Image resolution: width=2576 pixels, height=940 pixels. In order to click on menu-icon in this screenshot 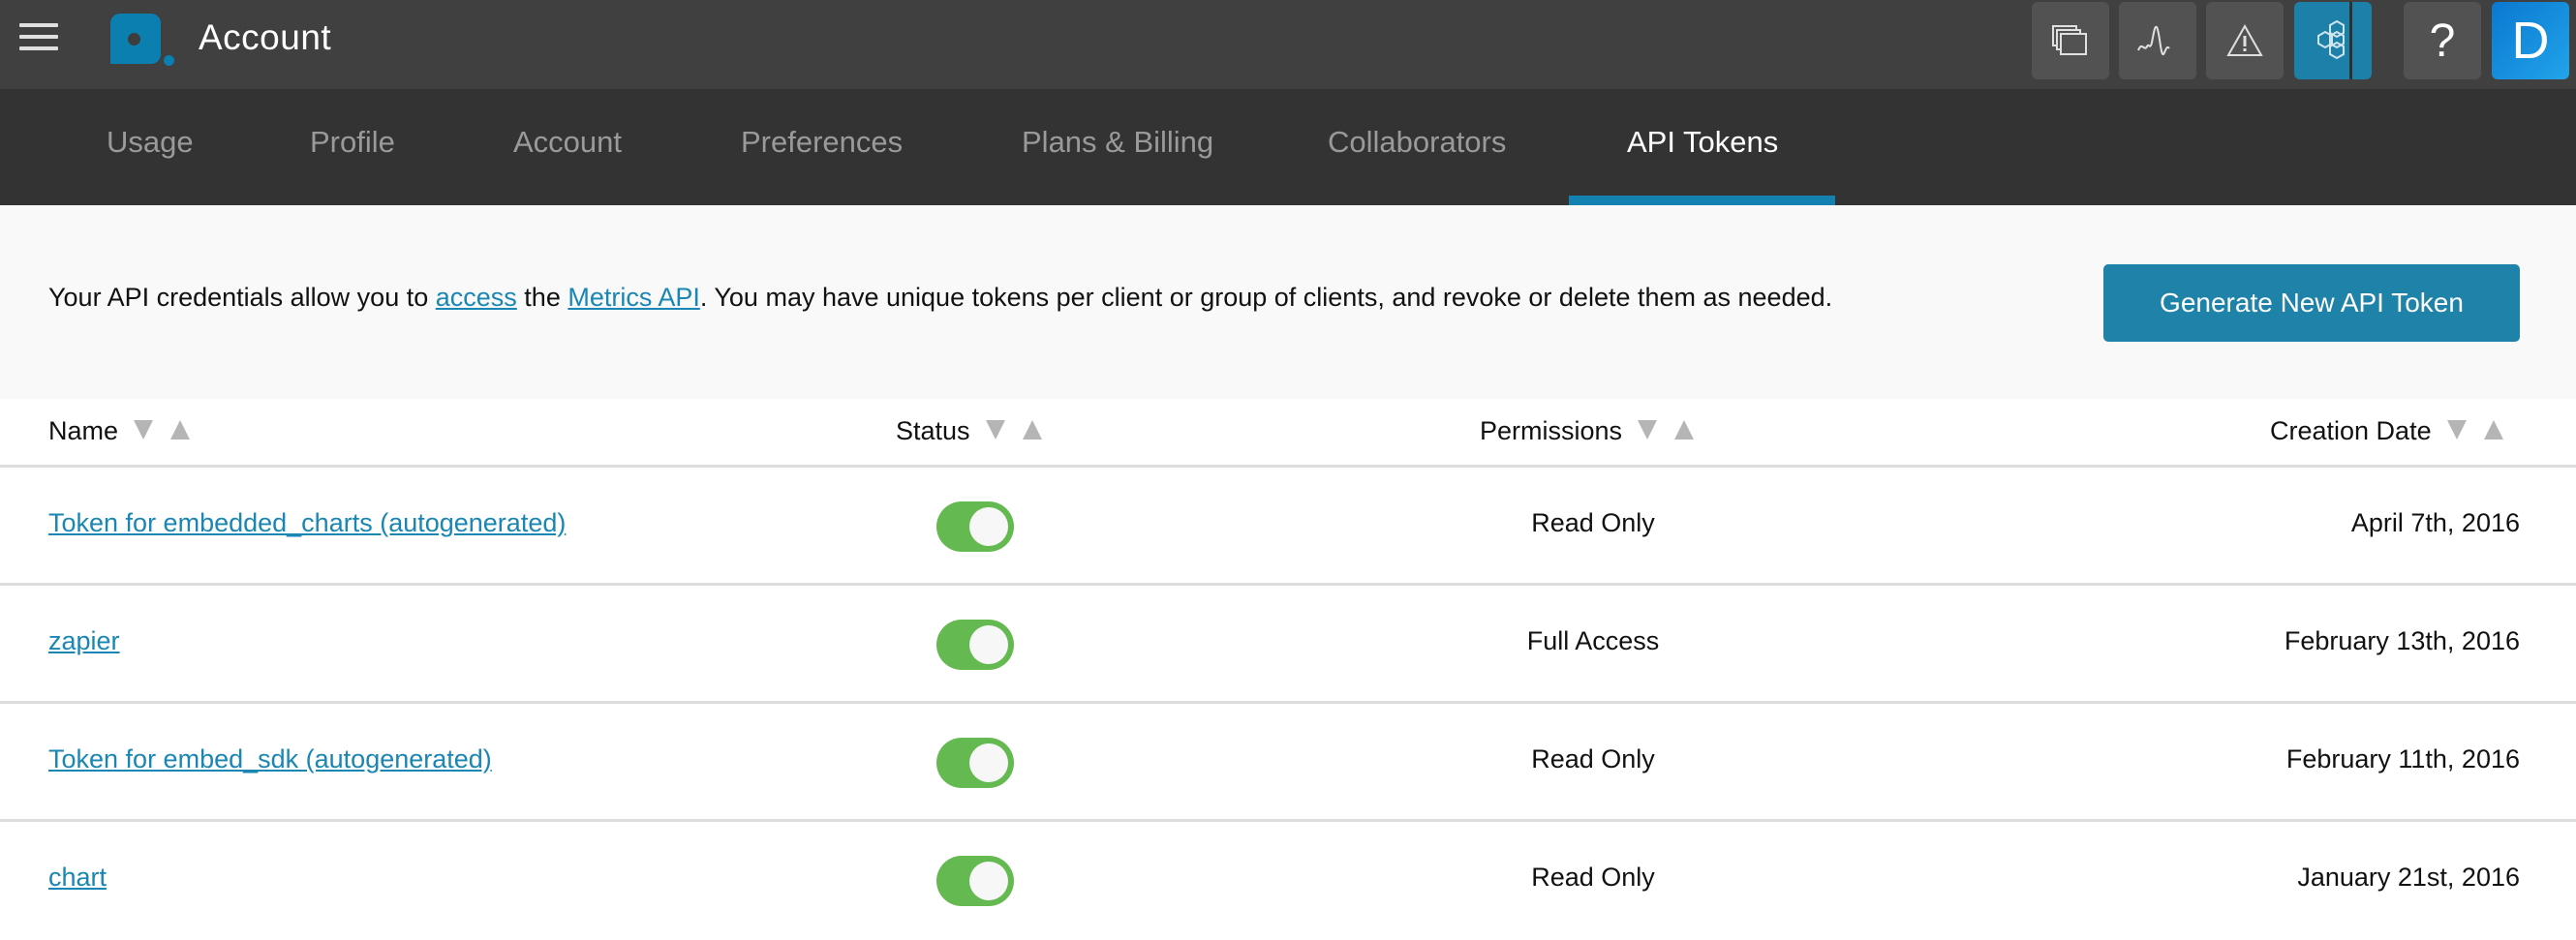, I will do `click(38, 38)`.